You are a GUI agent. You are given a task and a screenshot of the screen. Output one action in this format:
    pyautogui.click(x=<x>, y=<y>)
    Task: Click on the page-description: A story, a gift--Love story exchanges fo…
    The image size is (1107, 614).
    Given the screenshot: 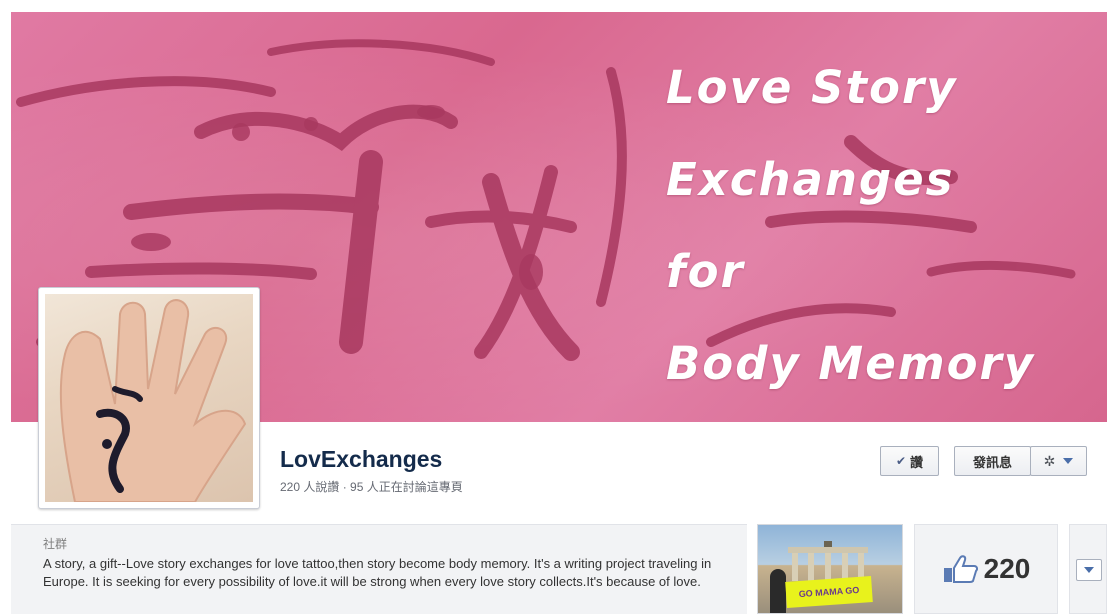 What is the action you would take?
    pyautogui.click(x=377, y=572)
    